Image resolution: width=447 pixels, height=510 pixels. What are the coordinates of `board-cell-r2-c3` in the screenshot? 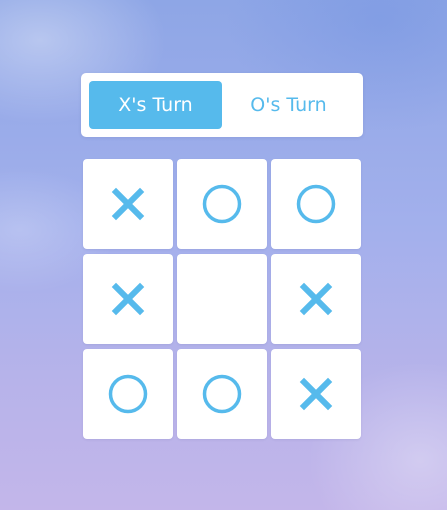 It's located at (316, 299).